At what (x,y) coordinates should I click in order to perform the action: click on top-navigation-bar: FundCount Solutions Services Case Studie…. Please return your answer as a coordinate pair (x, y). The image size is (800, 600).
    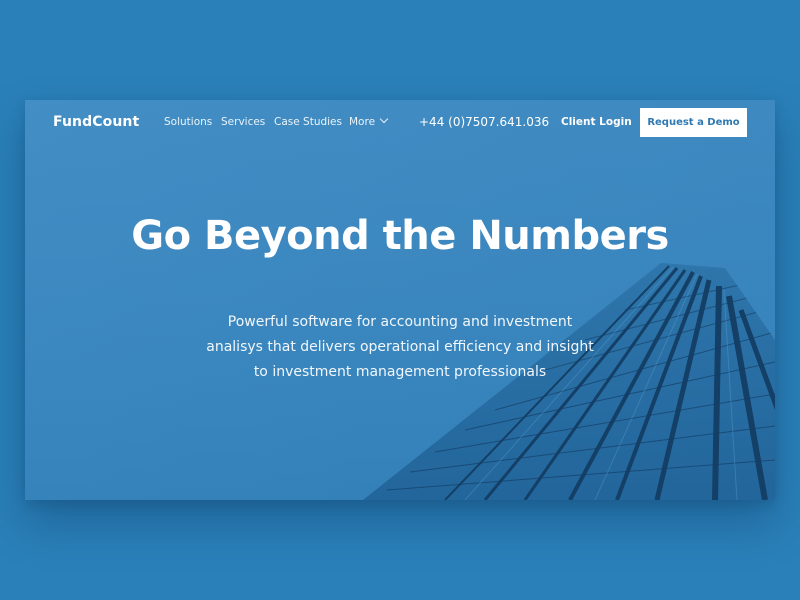
    Looking at the image, I should click on (400, 123).